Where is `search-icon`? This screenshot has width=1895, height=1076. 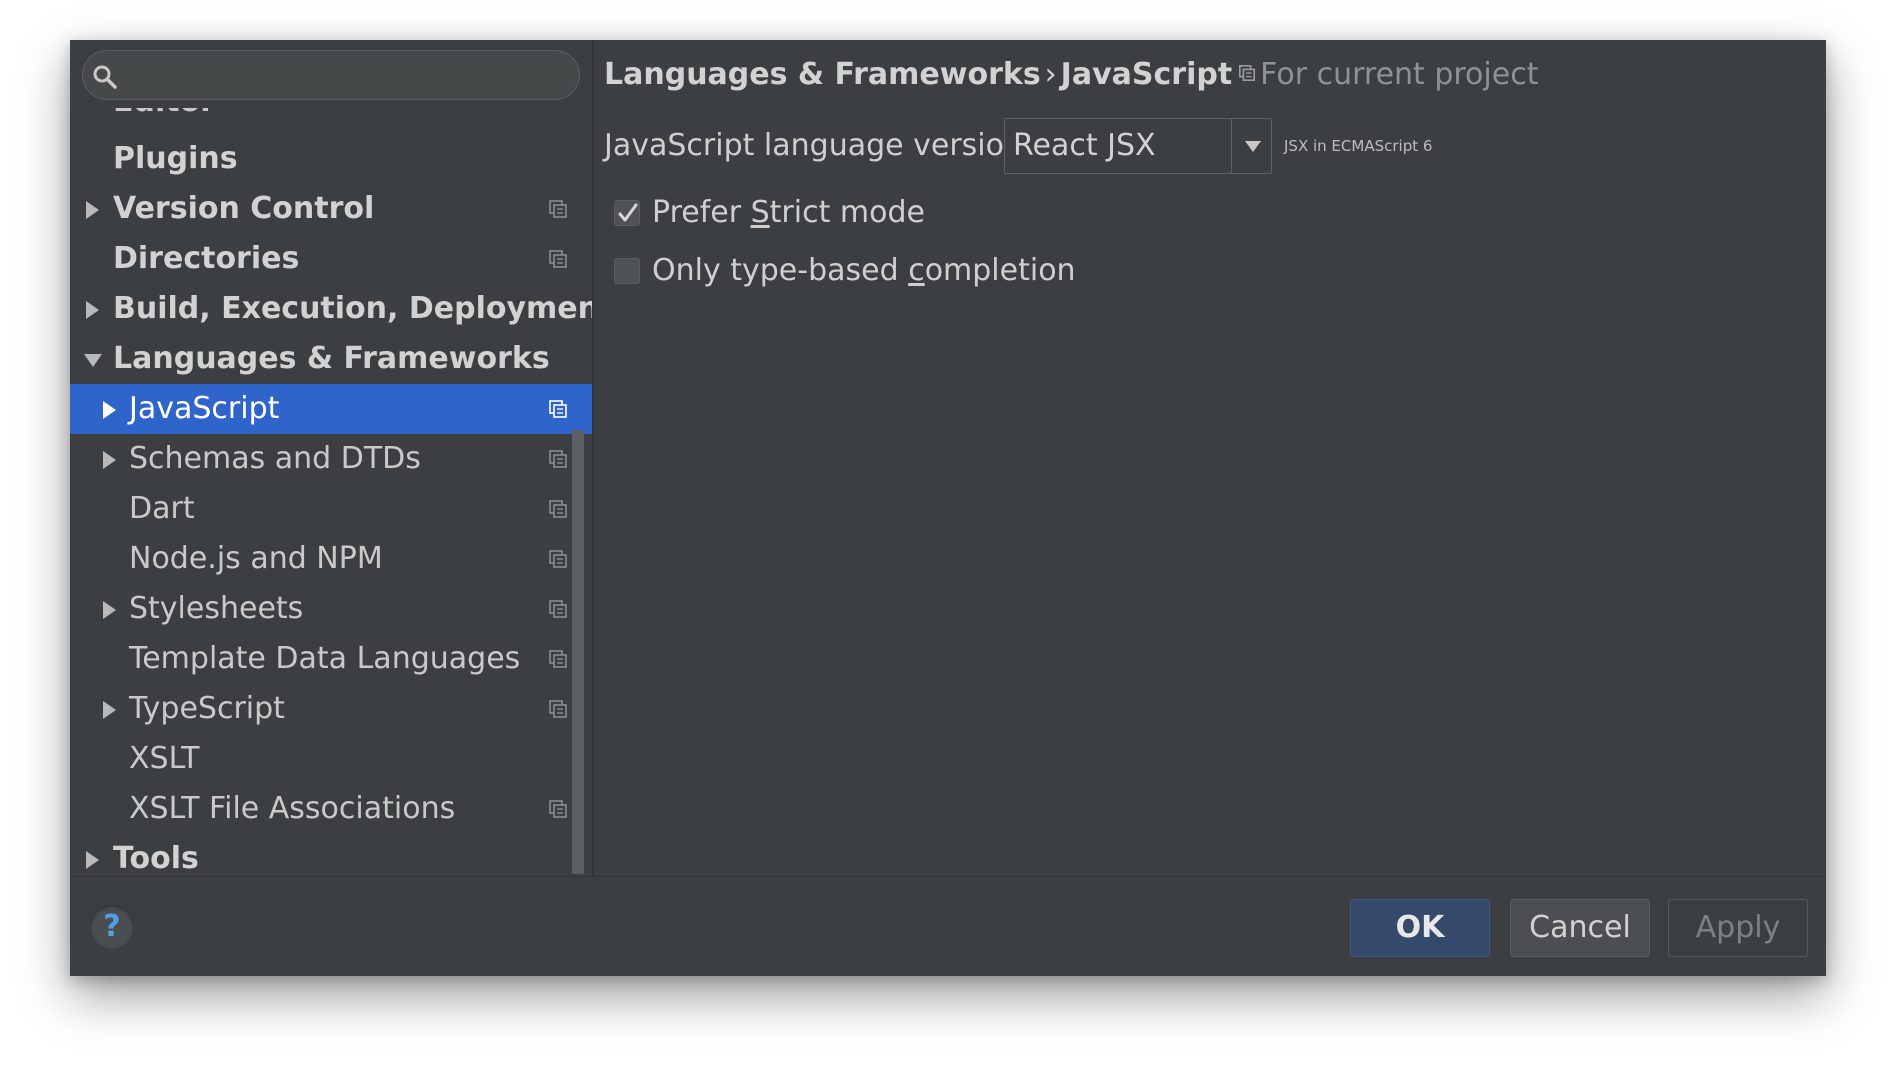 search-icon is located at coordinates (105, 77).